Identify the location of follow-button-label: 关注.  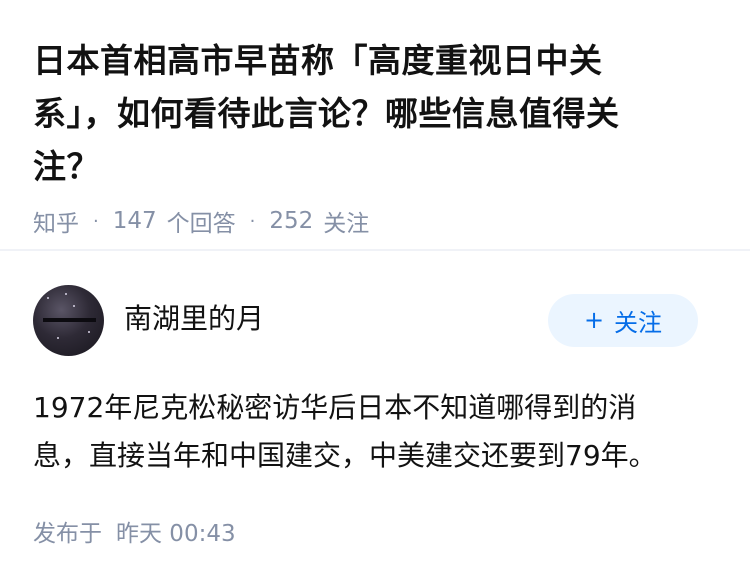
(638, 322).